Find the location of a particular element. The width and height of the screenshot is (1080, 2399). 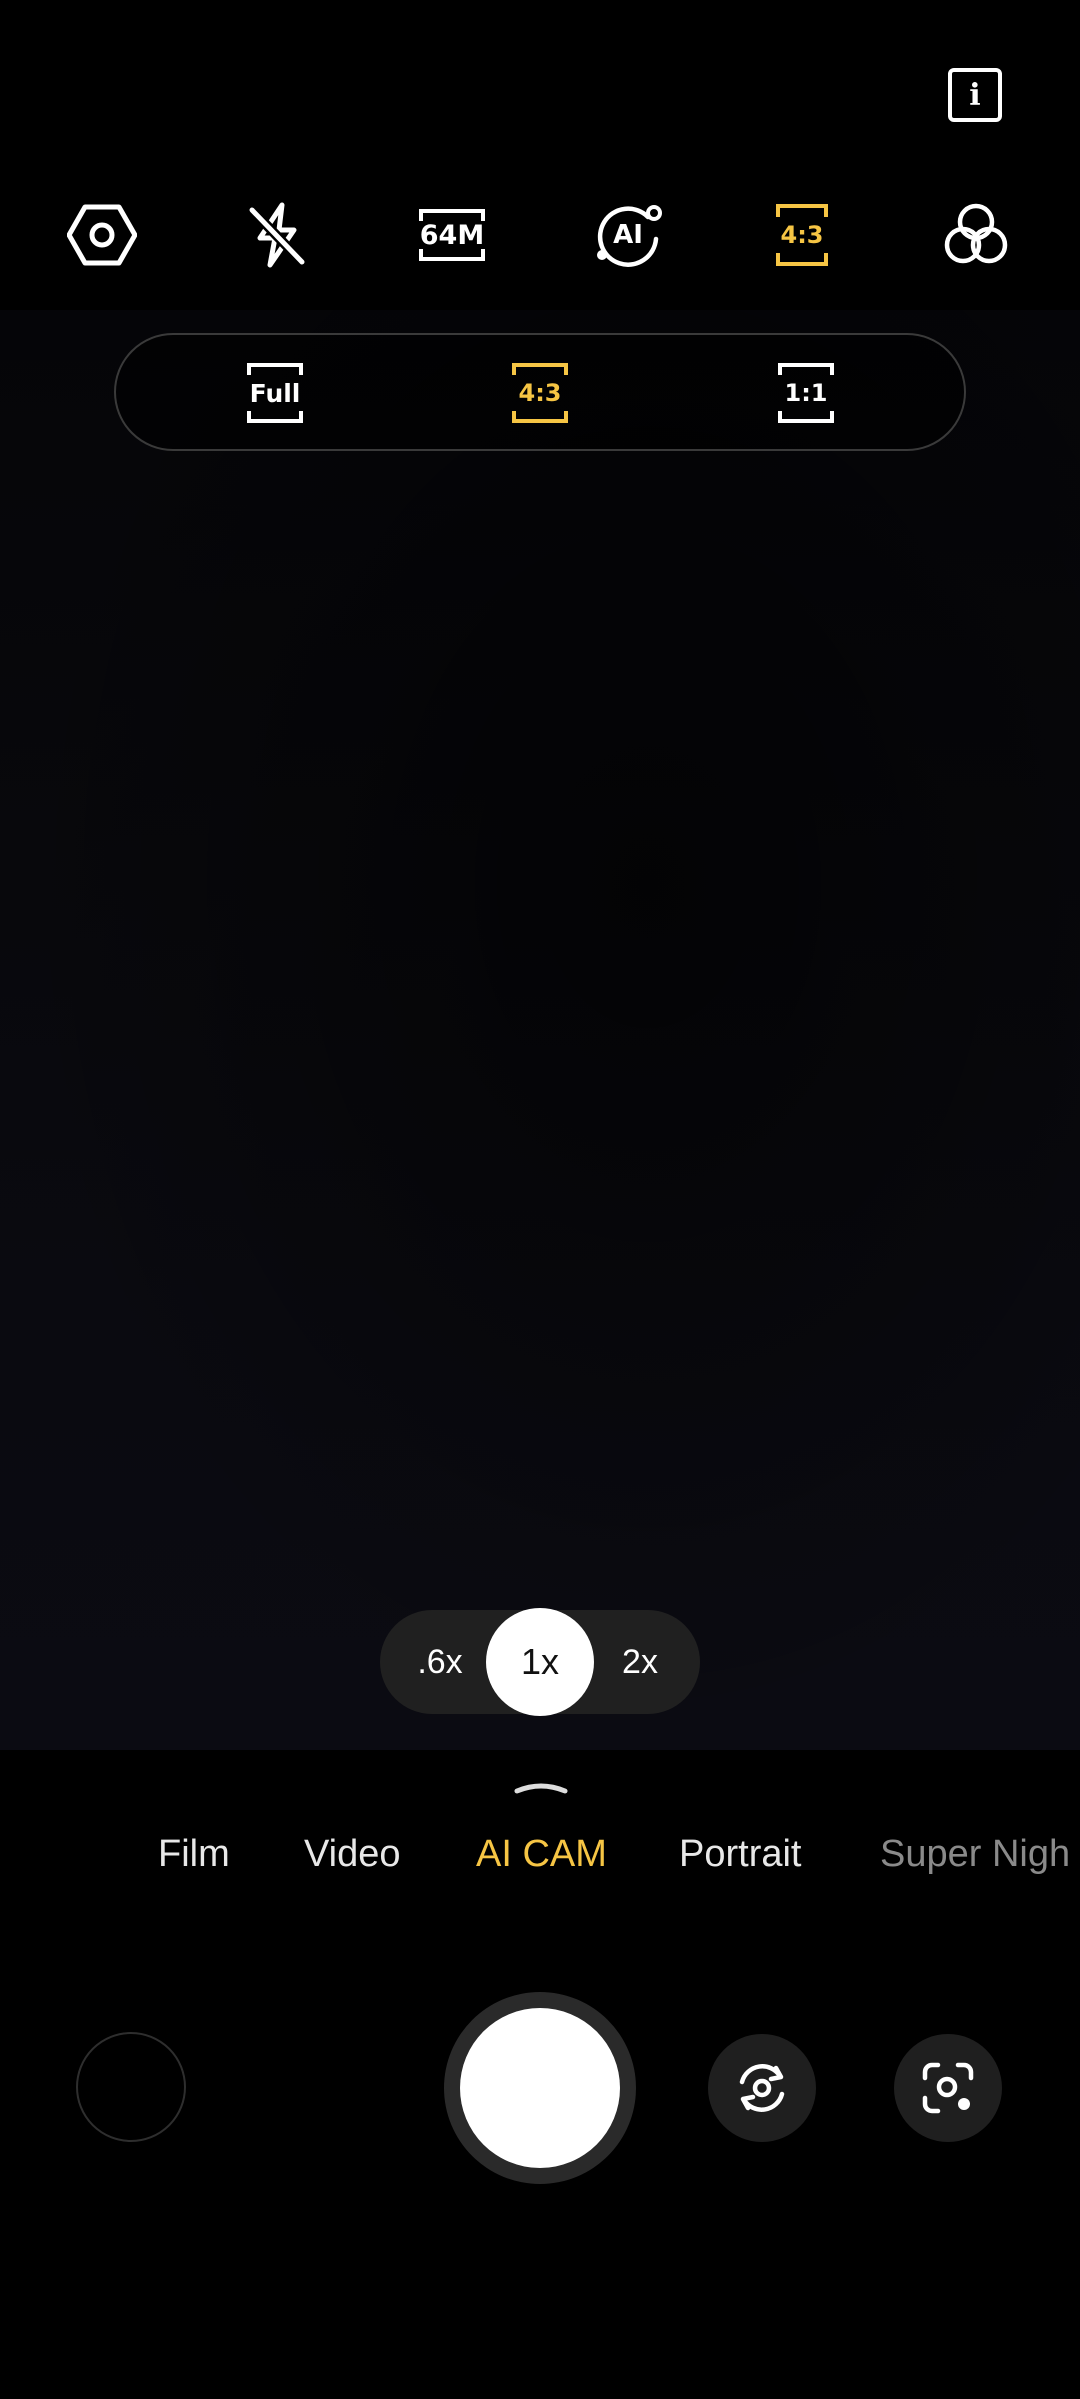

filter-button is located at coordinates (976, 235).